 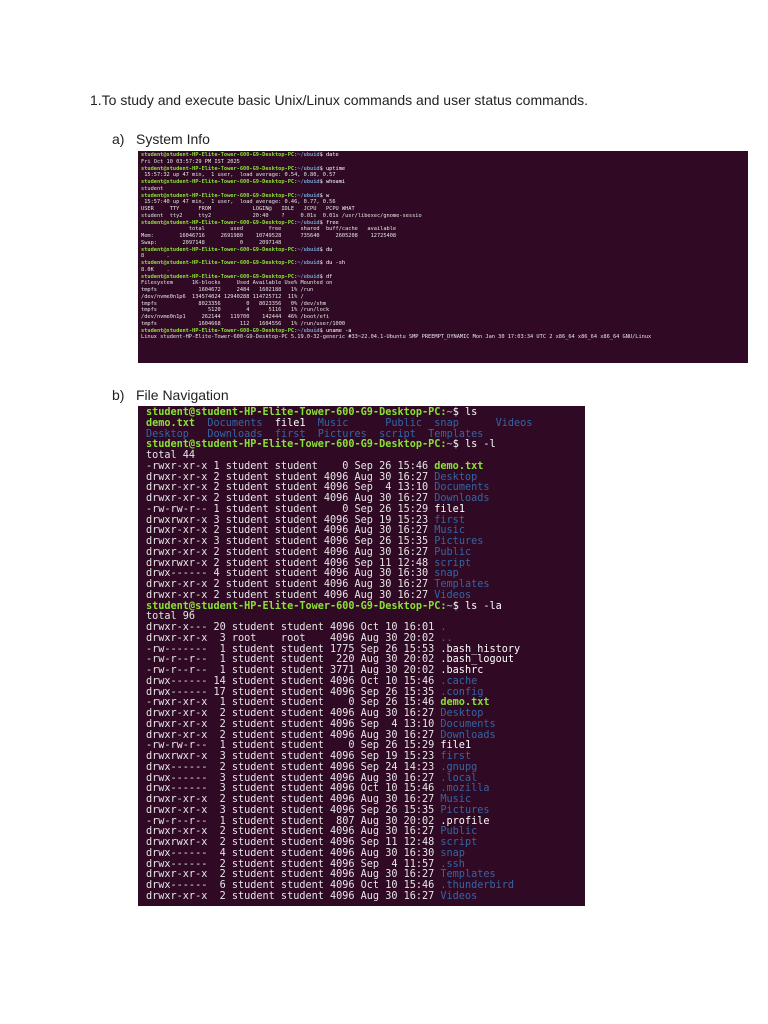 What do you see at coordinates (459, 778) in the screenshot?
I see `file-name: .local` at bounding box center [459, 778].